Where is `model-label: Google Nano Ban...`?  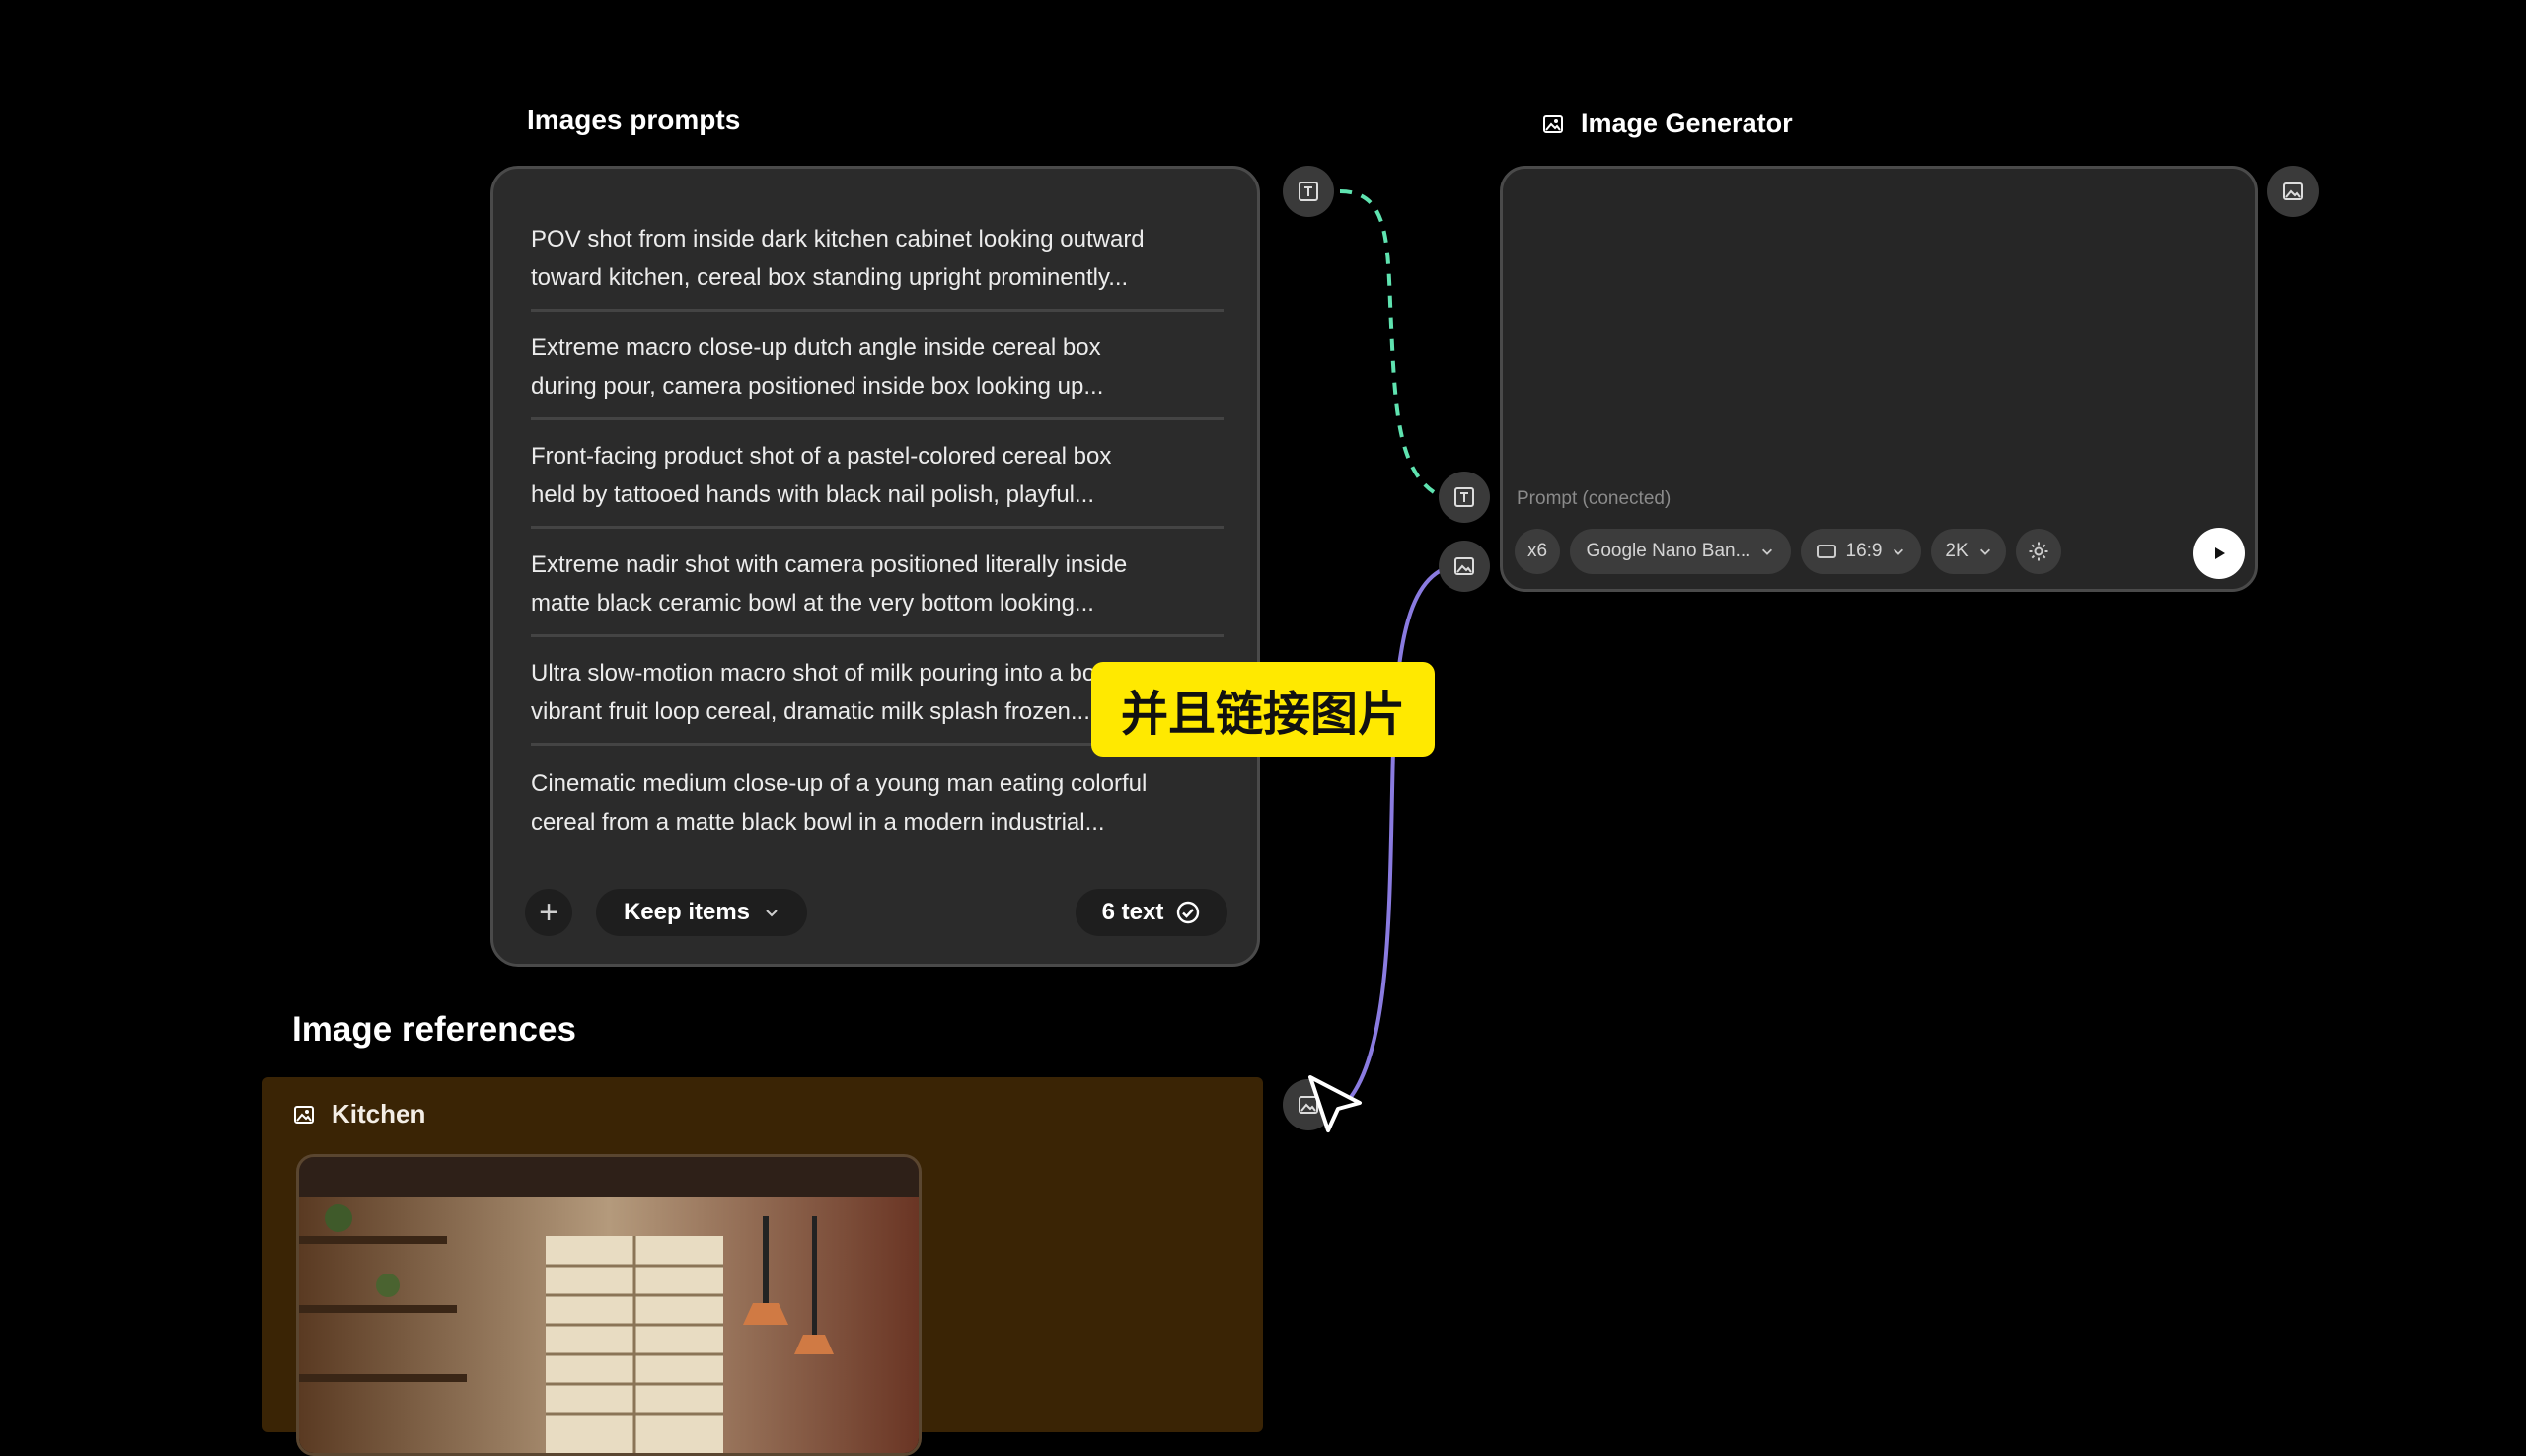
model-label: Google Nano Ban... is located at coordinates (1668, 551).